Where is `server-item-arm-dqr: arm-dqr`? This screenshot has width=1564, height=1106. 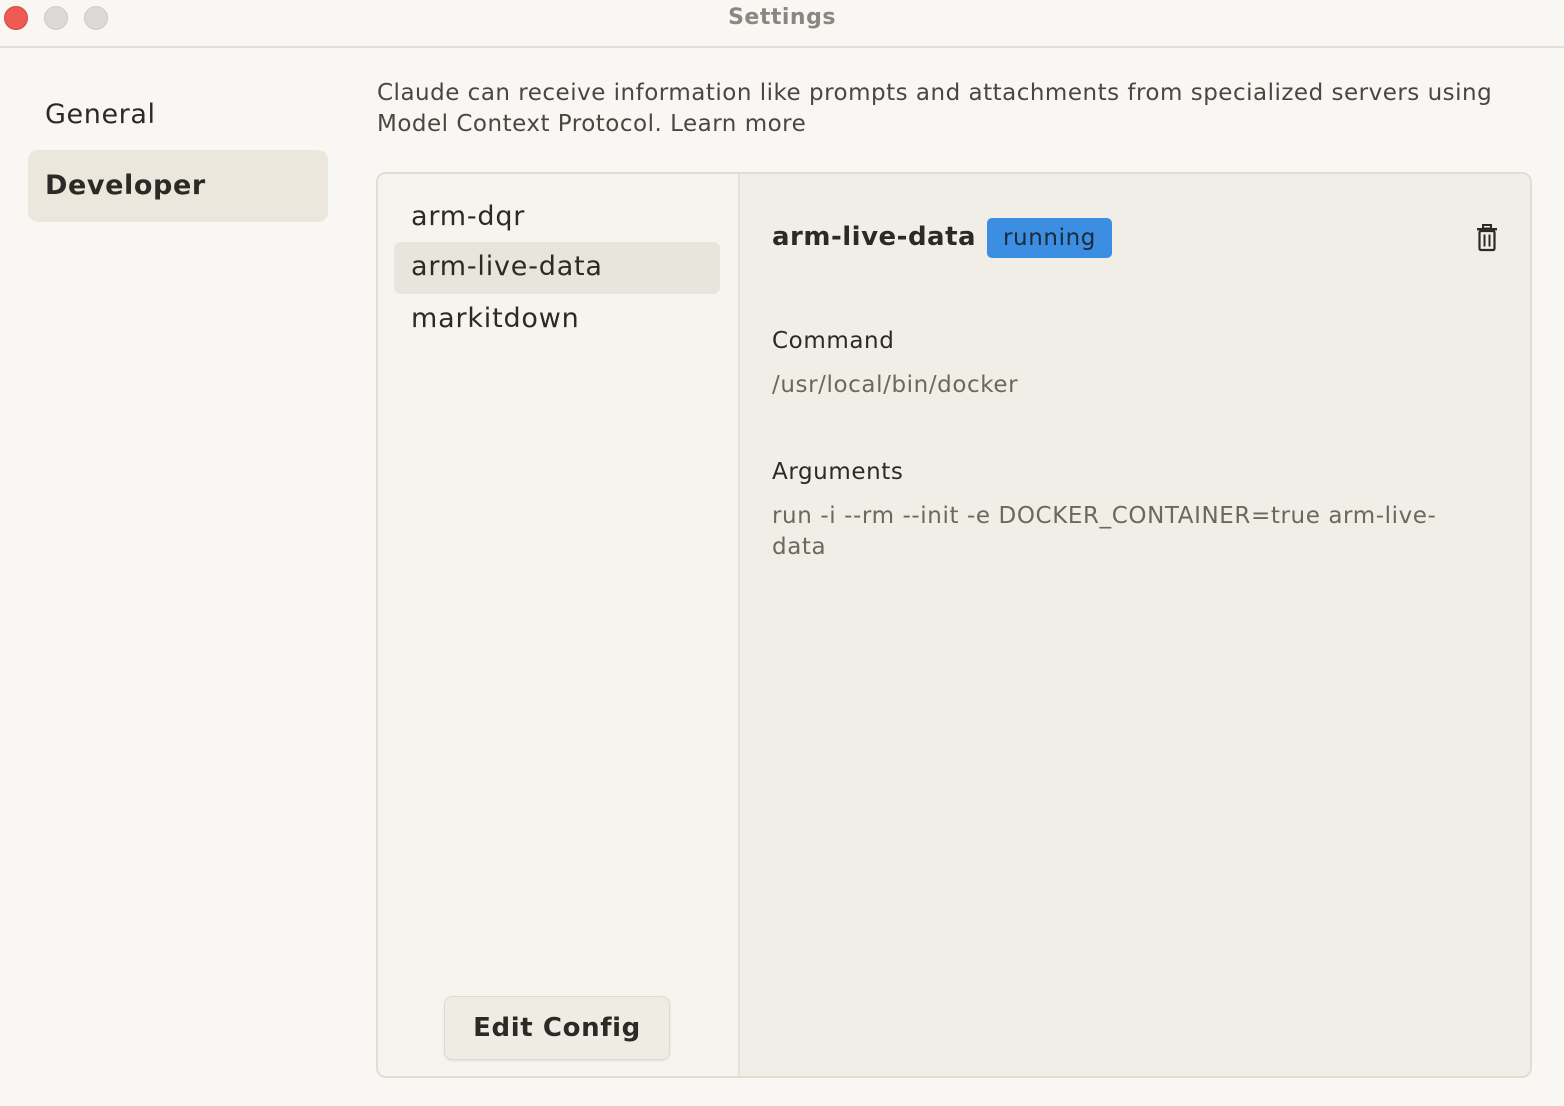 server-item-arm-dqr: arm-dqr is located at coordinates (557, 218).